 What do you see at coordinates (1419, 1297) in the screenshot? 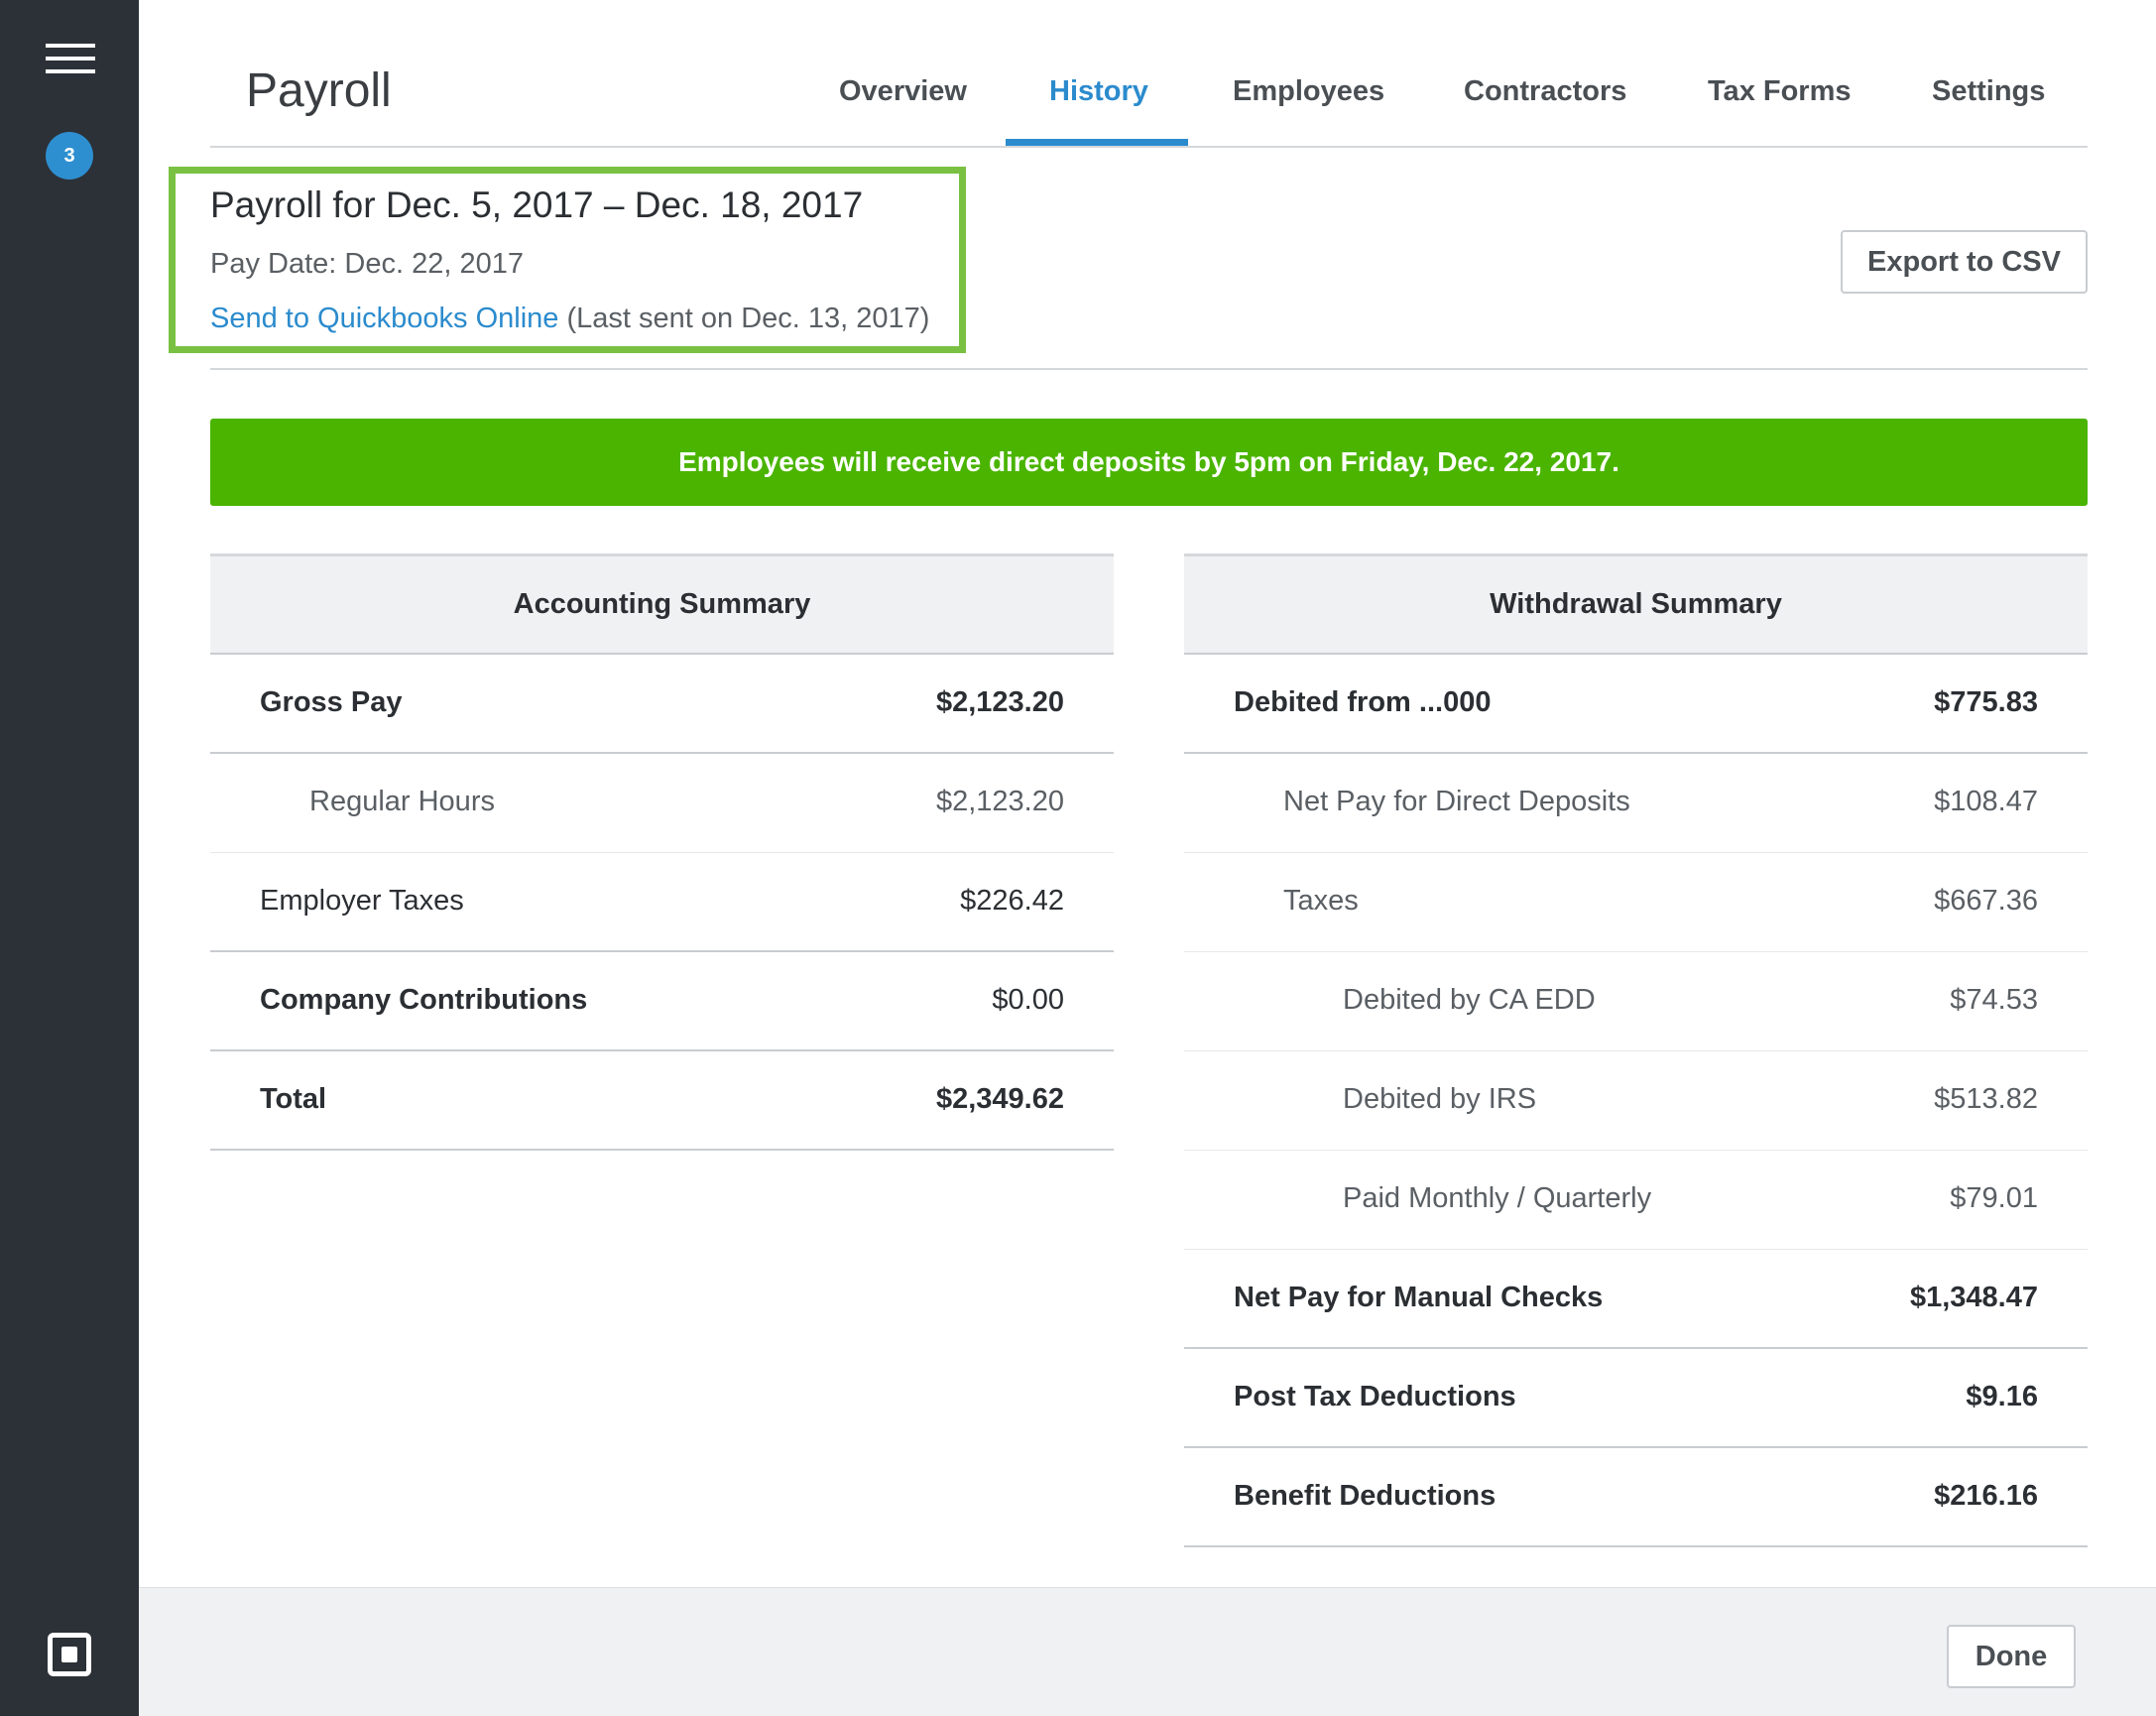
I see `row-label: Net Pay for Manual Checks` at bounding box center [1419, 1297].